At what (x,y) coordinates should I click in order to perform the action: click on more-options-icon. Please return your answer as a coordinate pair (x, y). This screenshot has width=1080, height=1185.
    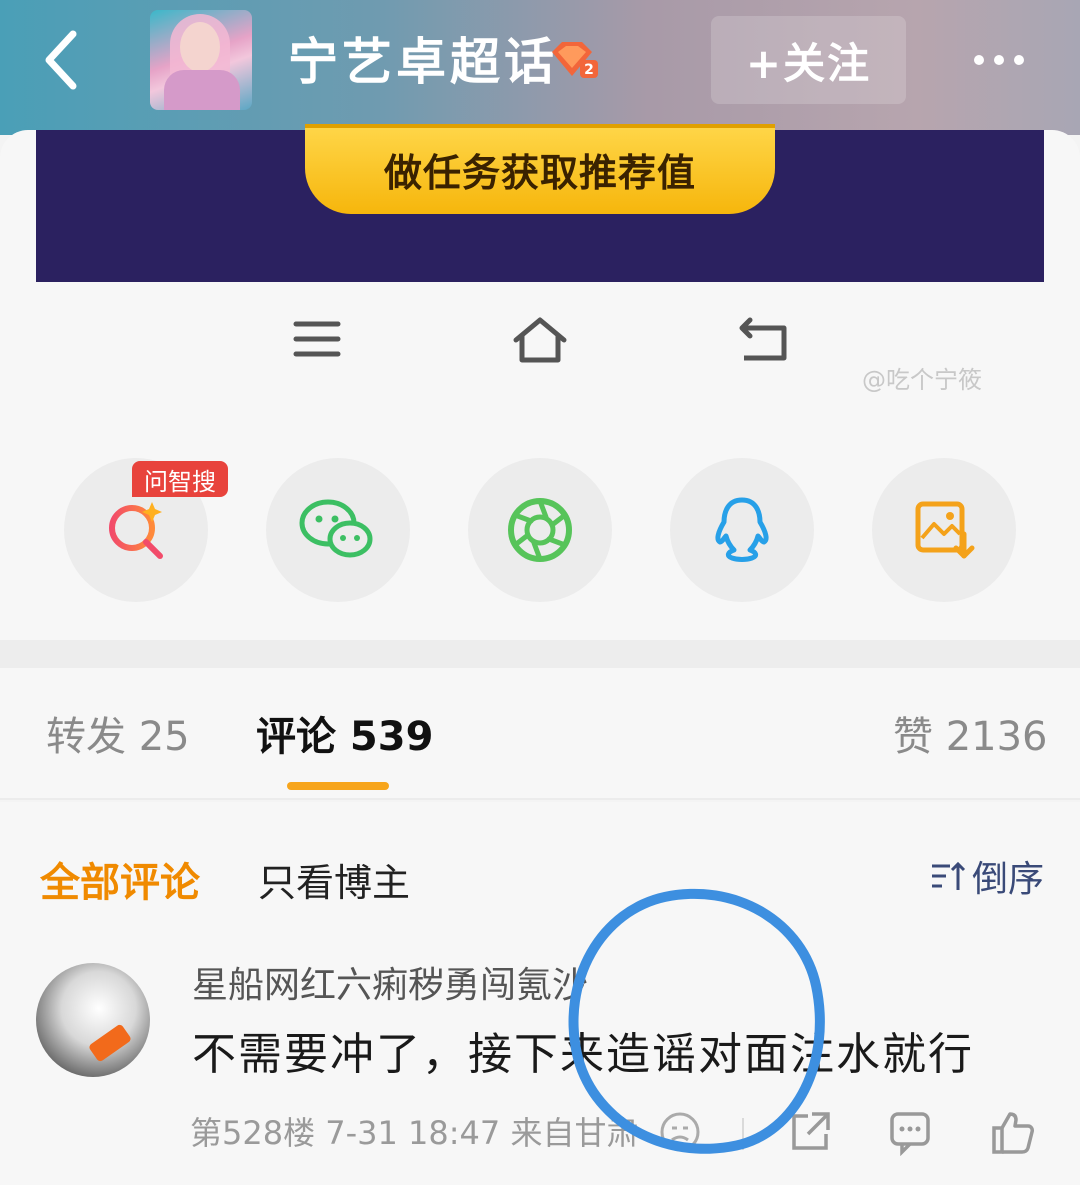
    Looking at the image, I should click on (999, 60).